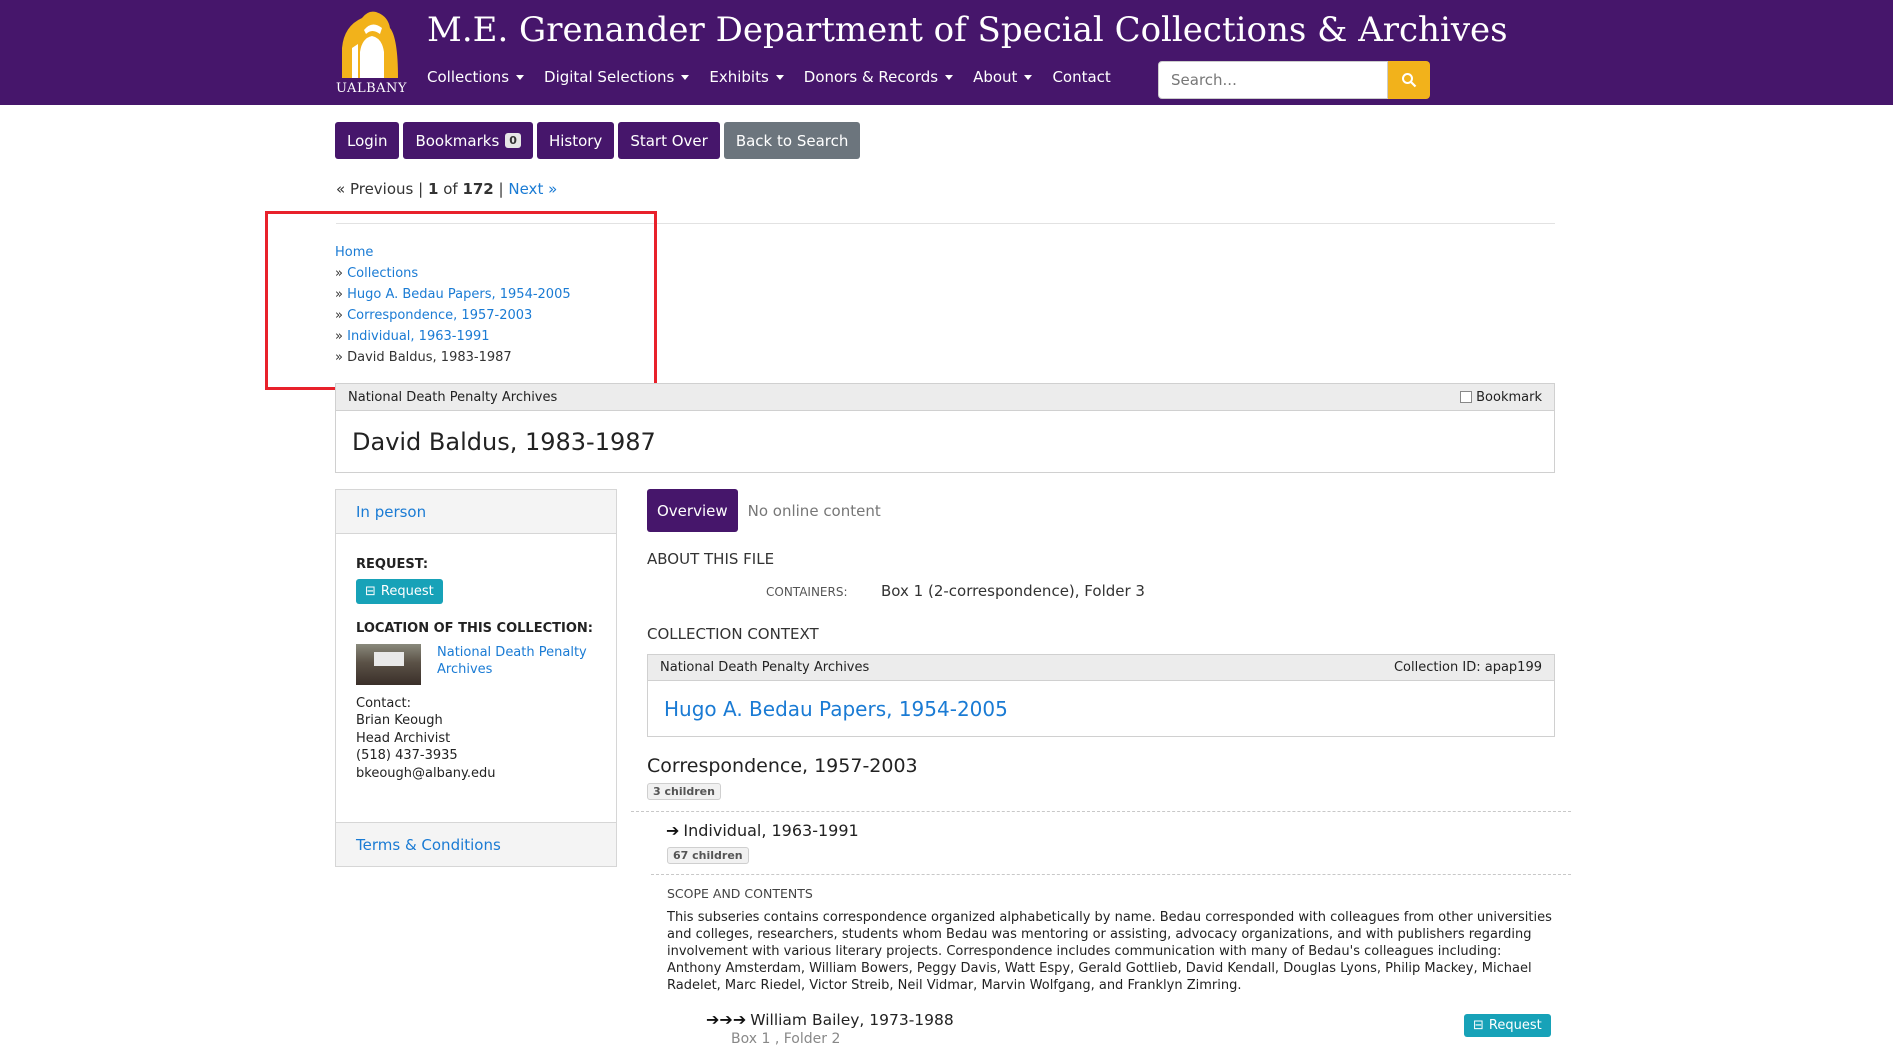 Image resolution: width=1893 pixels, height=1057 pixels. I want to click on request-button: ⊟ Request, so click(399, 591).